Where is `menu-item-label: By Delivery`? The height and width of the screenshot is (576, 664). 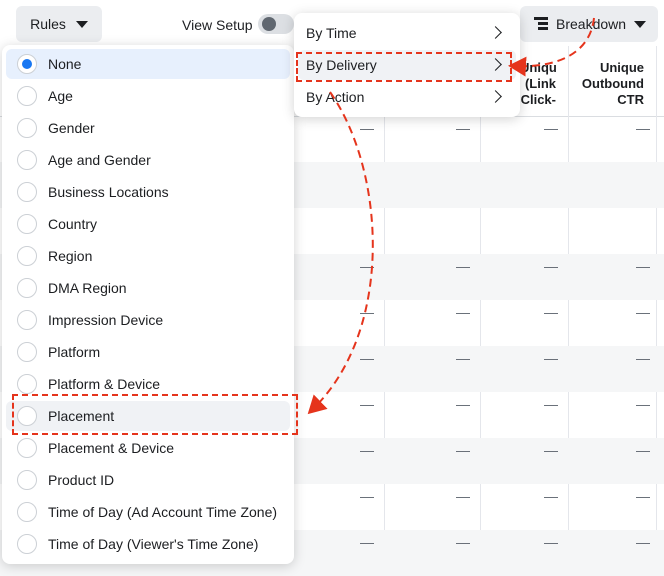 menu-item-label: By Delivery is located at coordinates (341, 65).